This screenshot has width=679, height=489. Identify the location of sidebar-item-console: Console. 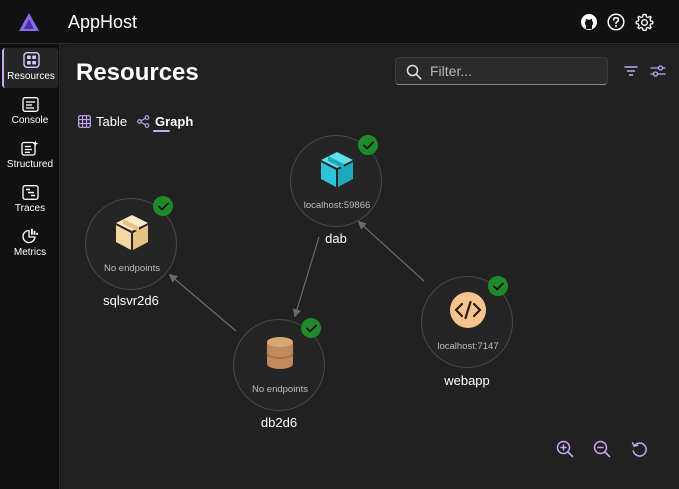
(30, 112).